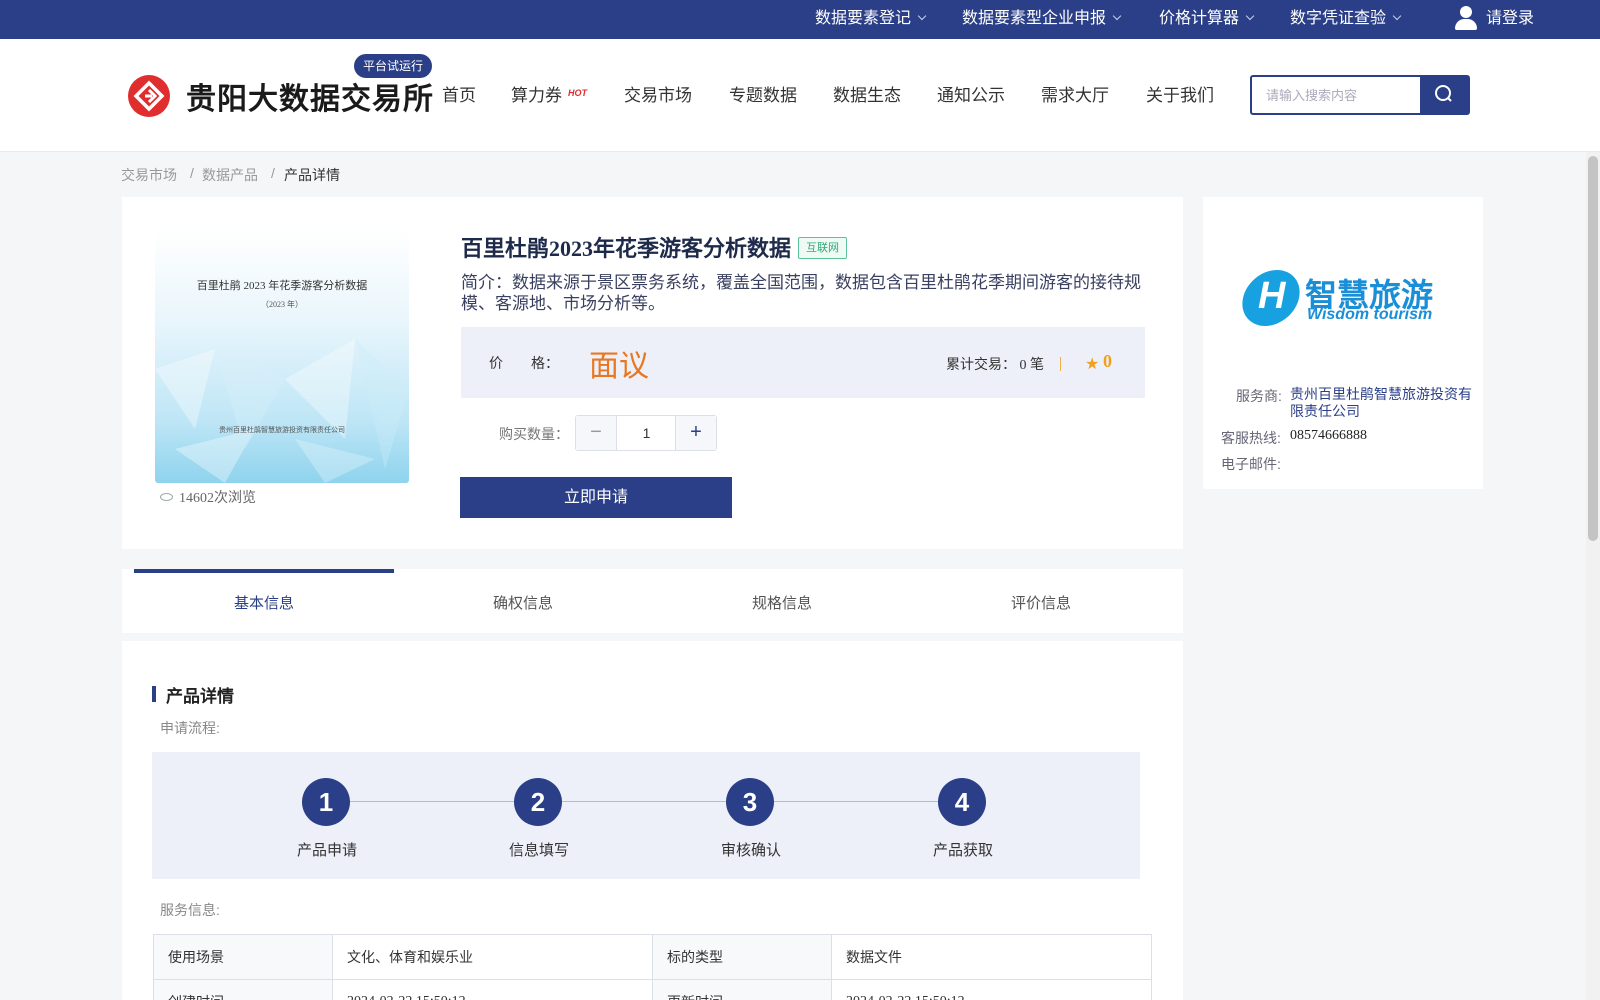 The image size is (1600, 1000). What do you see at coordinates (822, 248) in the screenshot?
I see `category-tag: 互联网` at bounding box center [822, 248].